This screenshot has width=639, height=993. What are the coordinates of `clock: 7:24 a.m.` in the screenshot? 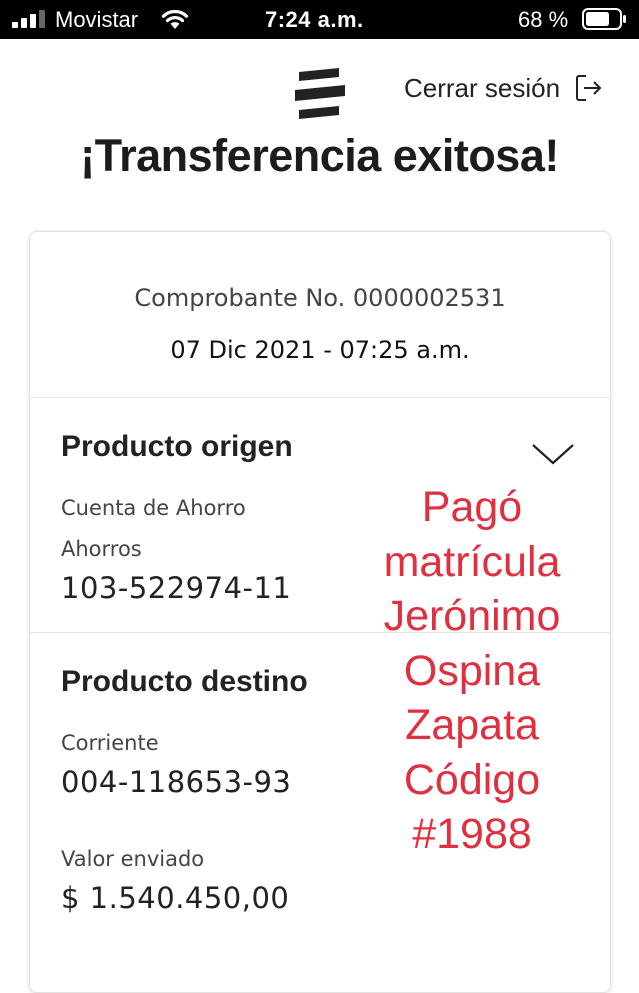 It's located at (314, 19).